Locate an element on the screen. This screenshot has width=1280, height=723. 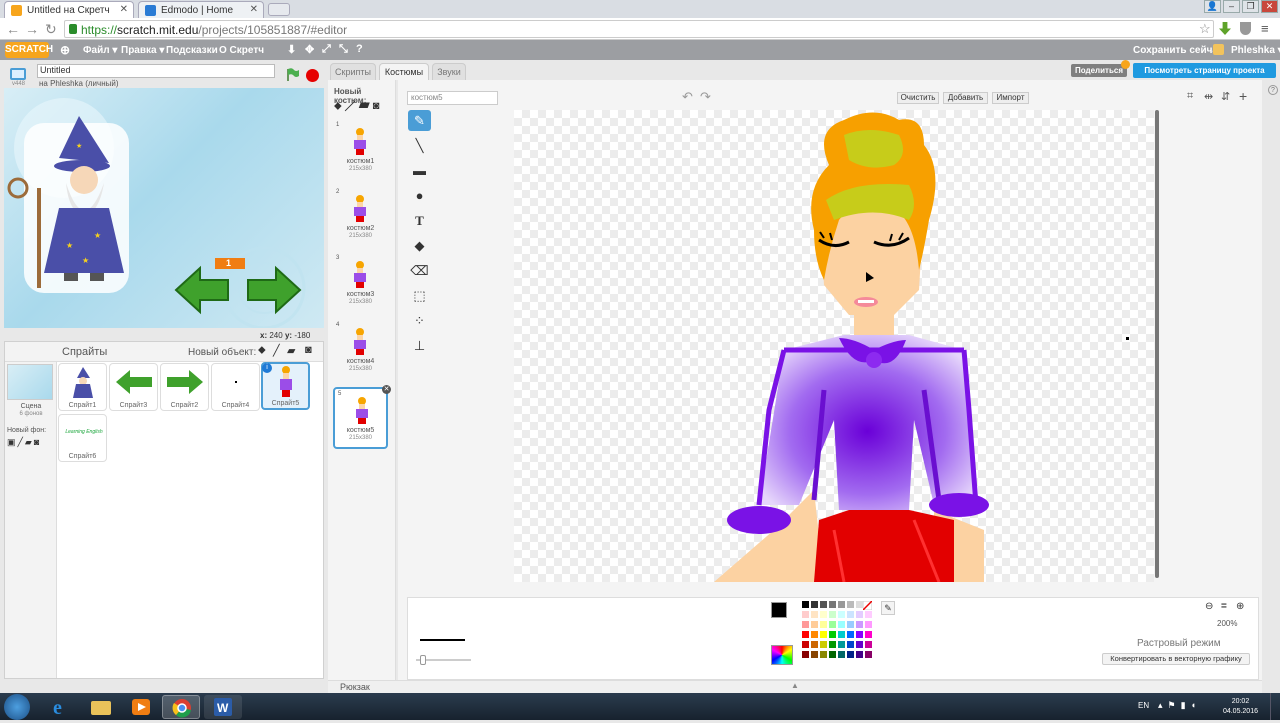
bookmark-star-icon: ☆ is located at coordinates (1205, 29).